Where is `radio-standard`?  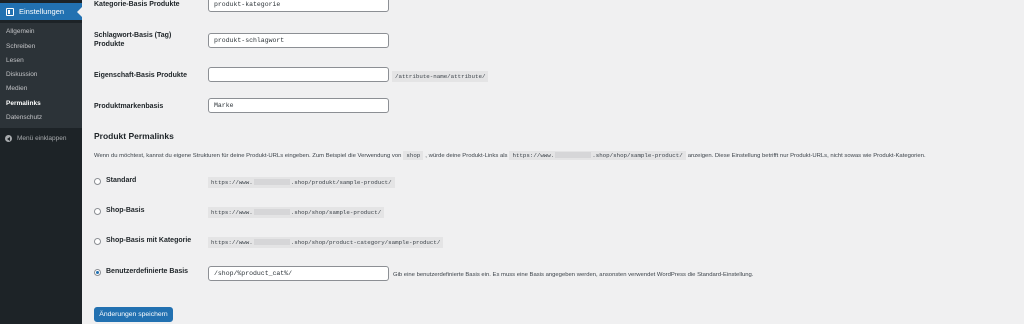
radio-standard is located at coordinates (97, 181).